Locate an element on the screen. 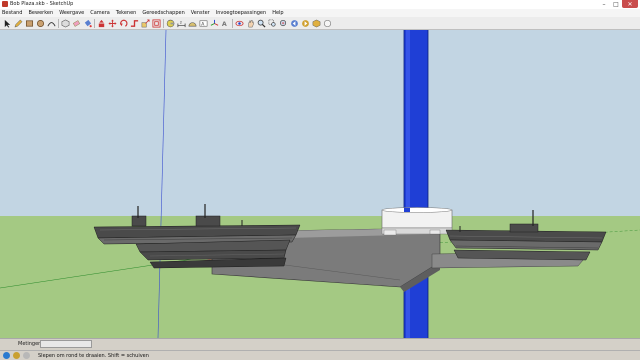  make-component-icon is located at coordinates (65, 23).